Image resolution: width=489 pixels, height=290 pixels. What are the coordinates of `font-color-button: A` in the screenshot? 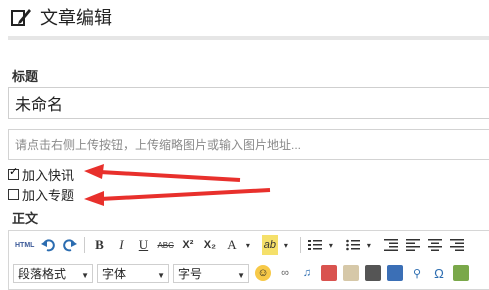 It's located at (232, 245).